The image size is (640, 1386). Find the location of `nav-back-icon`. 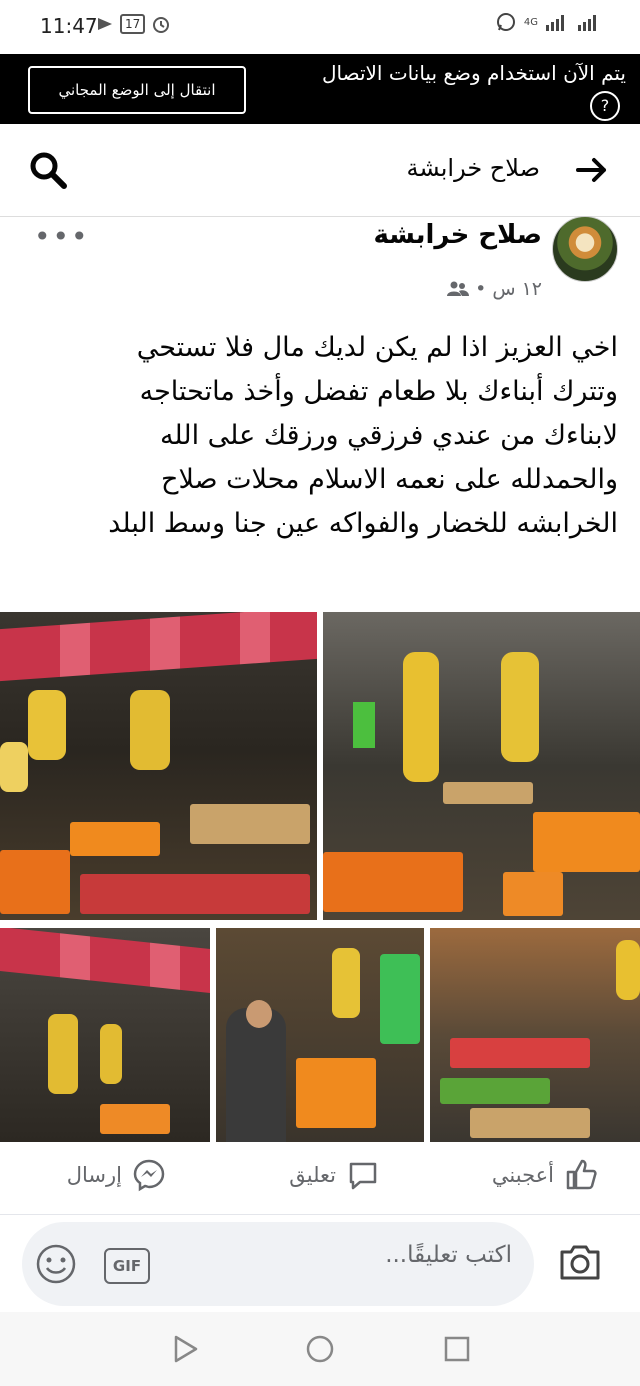

nav-back-icon is located at coordinates (185, 1349).